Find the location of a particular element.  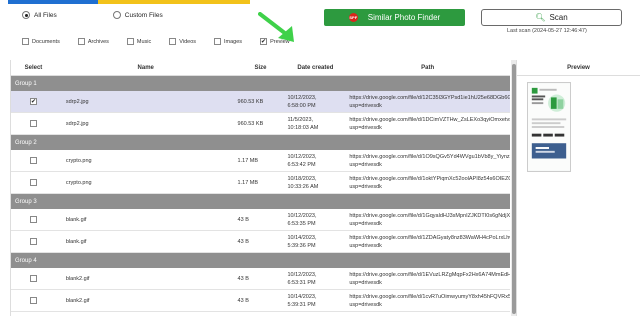

row-time: 5:39:31 PM is located at coordinates (301, 304).